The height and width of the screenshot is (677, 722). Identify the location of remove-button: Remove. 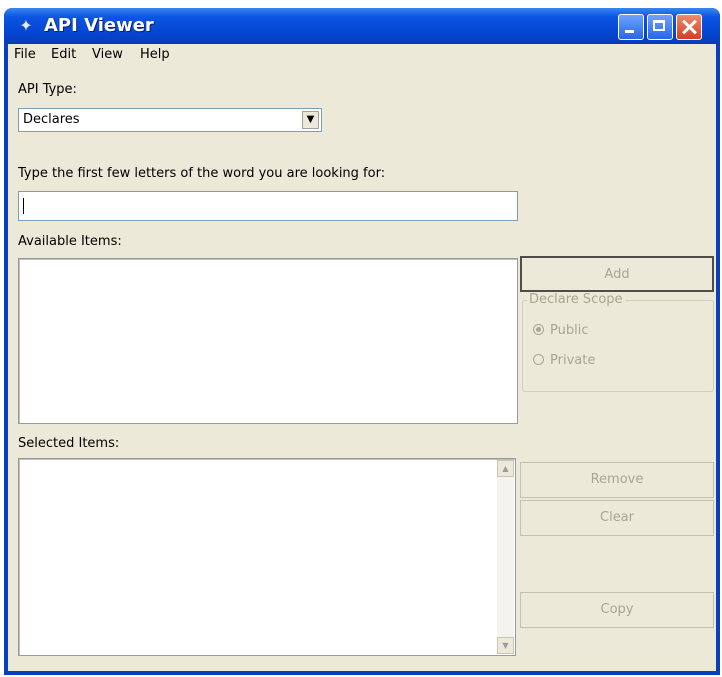
(617, 480).